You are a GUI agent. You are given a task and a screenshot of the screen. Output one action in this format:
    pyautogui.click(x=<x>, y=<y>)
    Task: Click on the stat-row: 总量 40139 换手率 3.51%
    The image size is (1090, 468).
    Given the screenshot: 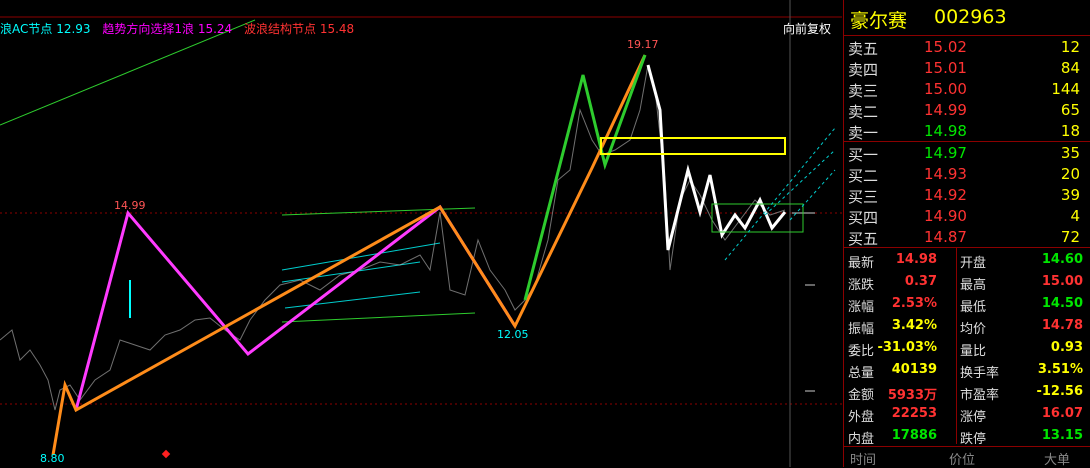 What is the action you would take?
    pyautogui.click(x=967, y=370)
    